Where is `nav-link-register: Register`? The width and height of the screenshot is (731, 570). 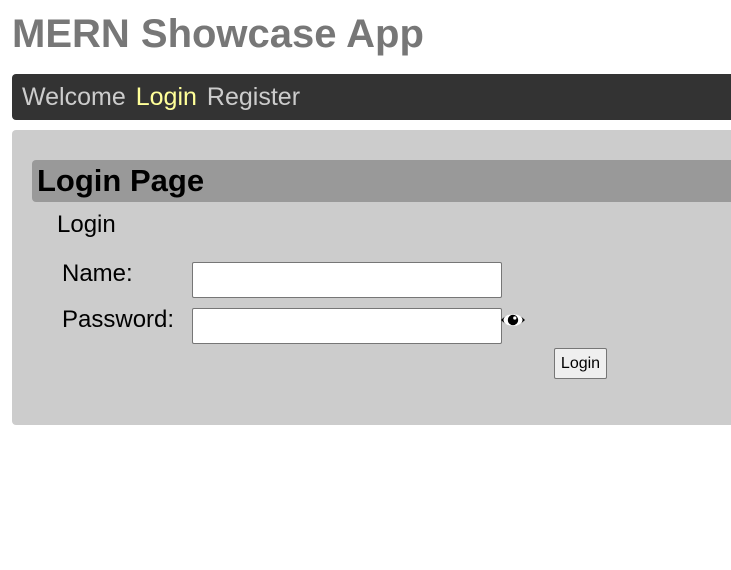 nav-link-register: Register is located at coordinates (253, 97).